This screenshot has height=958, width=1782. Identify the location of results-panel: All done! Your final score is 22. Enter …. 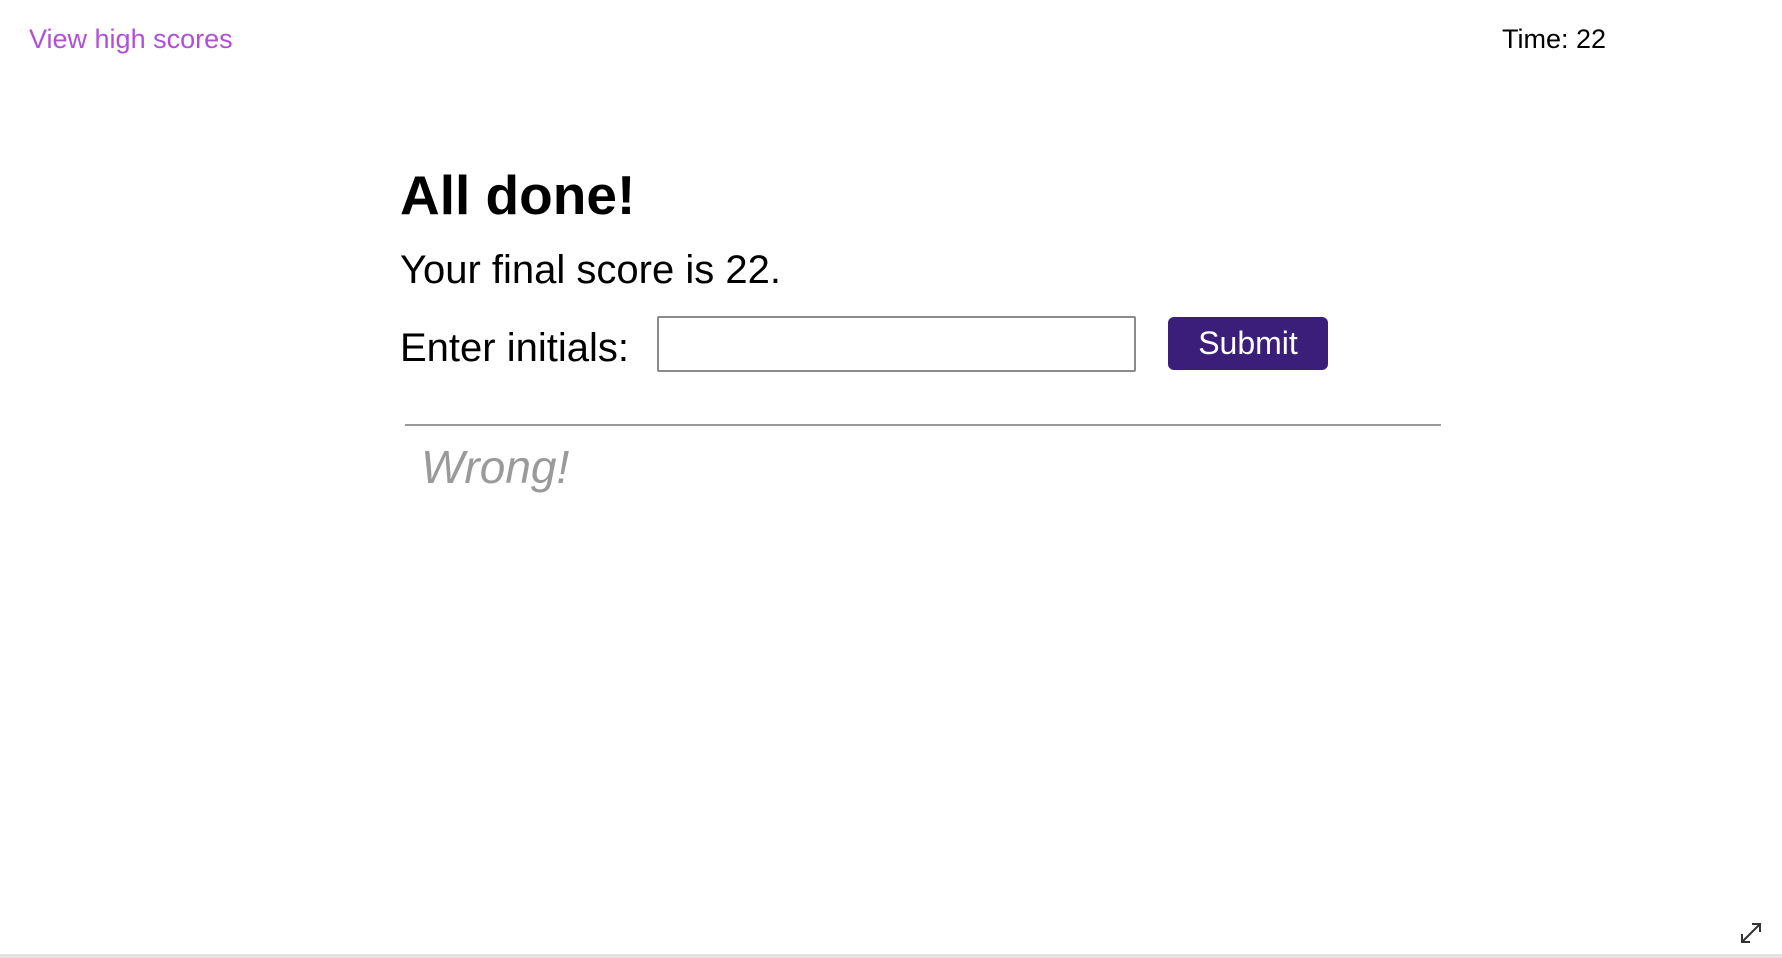
(921, 270).